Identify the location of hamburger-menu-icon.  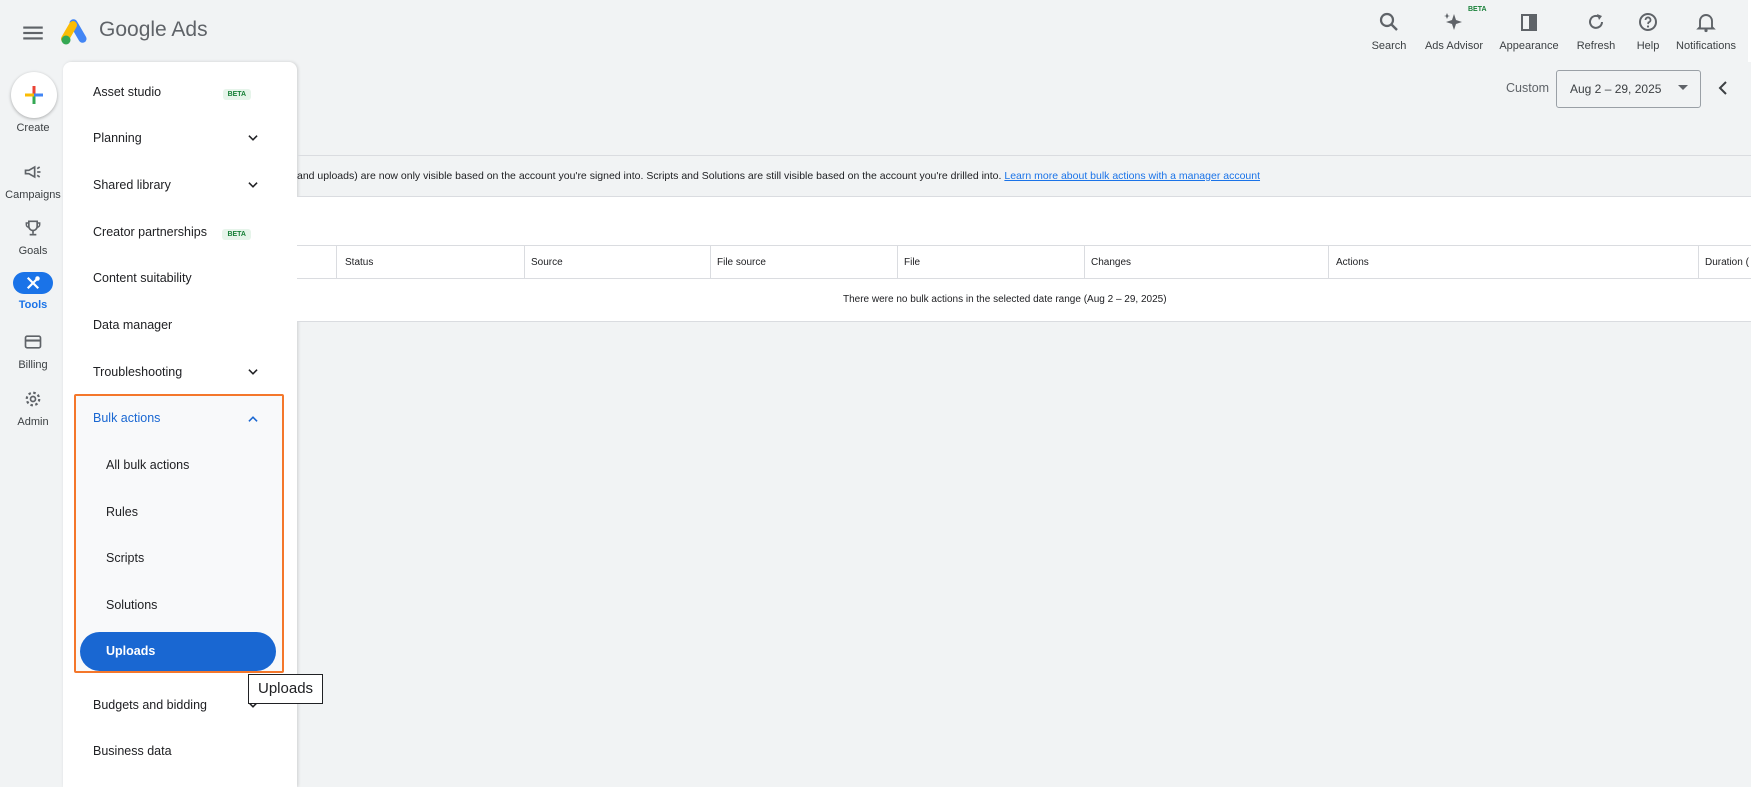
(33, 33).